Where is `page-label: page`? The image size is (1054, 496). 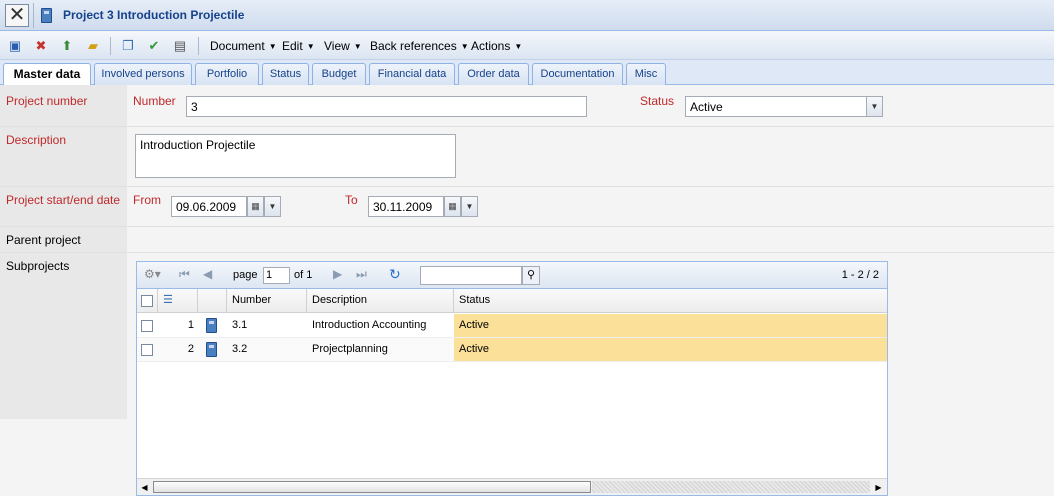 page-label: page is located at coordinates (245, 275).